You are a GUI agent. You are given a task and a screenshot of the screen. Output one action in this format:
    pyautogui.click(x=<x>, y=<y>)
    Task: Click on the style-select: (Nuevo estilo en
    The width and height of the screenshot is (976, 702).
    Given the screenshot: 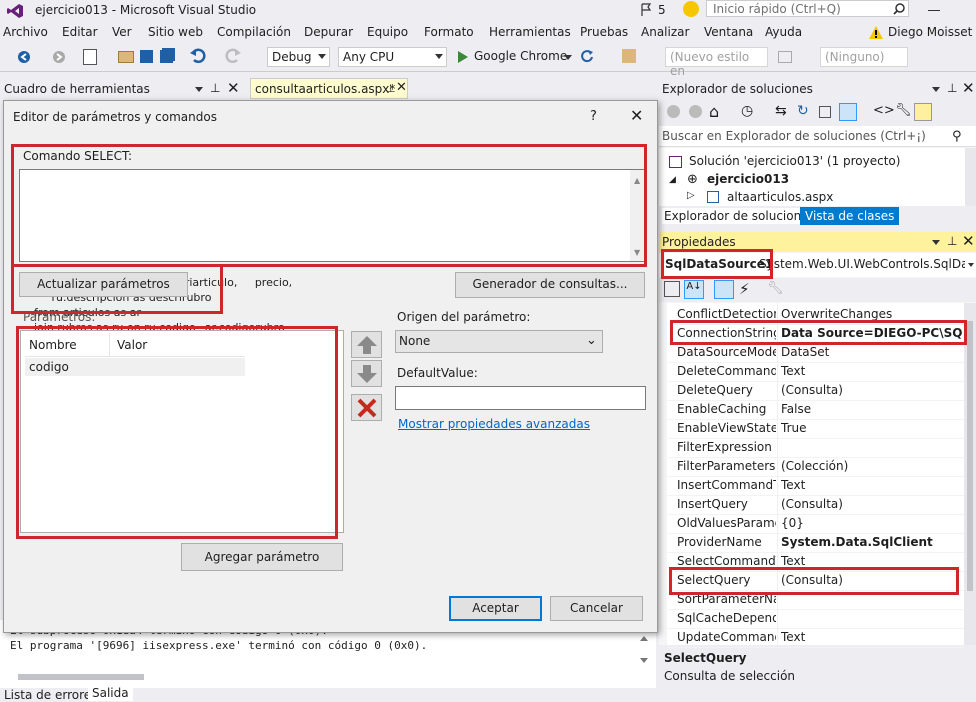 What is the action you would take?
    pyautogui.click(x=716, y=62)
    